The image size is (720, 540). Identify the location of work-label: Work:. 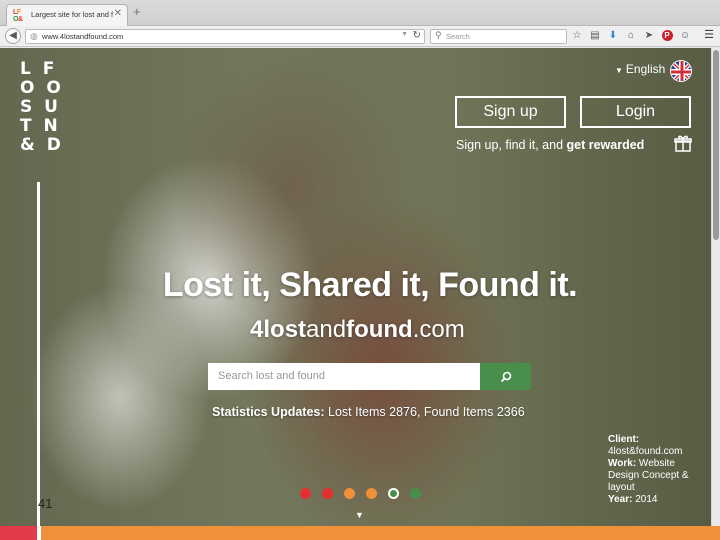
(622, 463).